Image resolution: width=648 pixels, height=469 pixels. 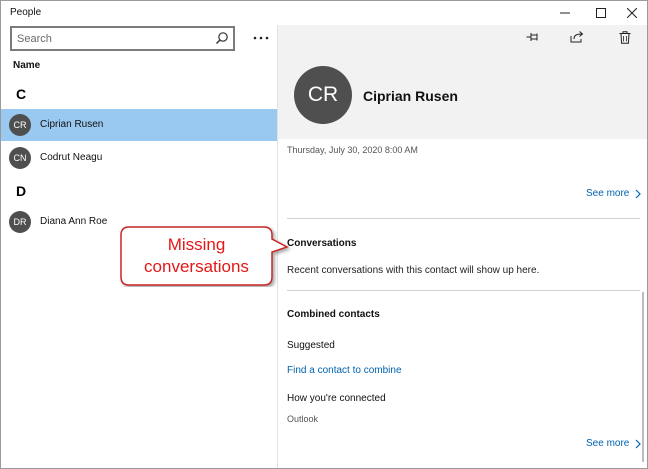 I want to click on maximize-icon, so click(x=601, y=13).